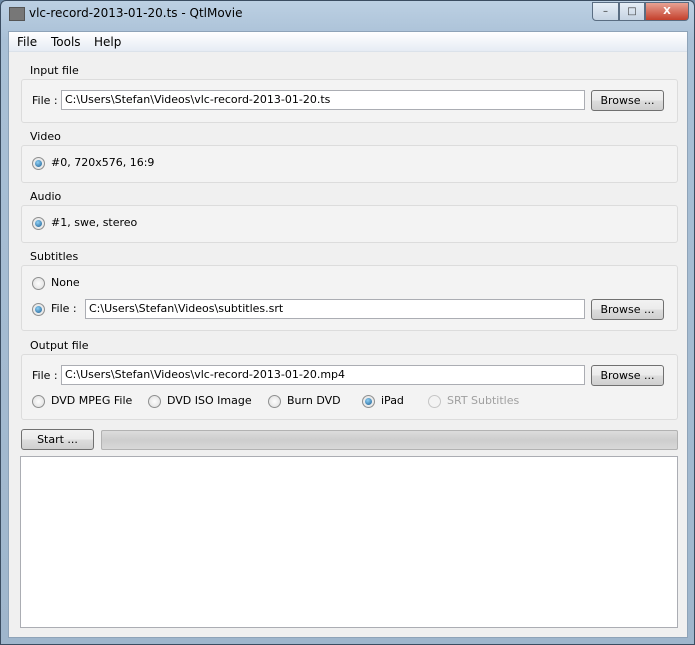 Image resolution: width=695 pixels, height=645 pixels. Describe the element at coordinates (92, 400) in the screenshot. I see `output-dvd-mpeg-label: DVD MPEG File` at that location.